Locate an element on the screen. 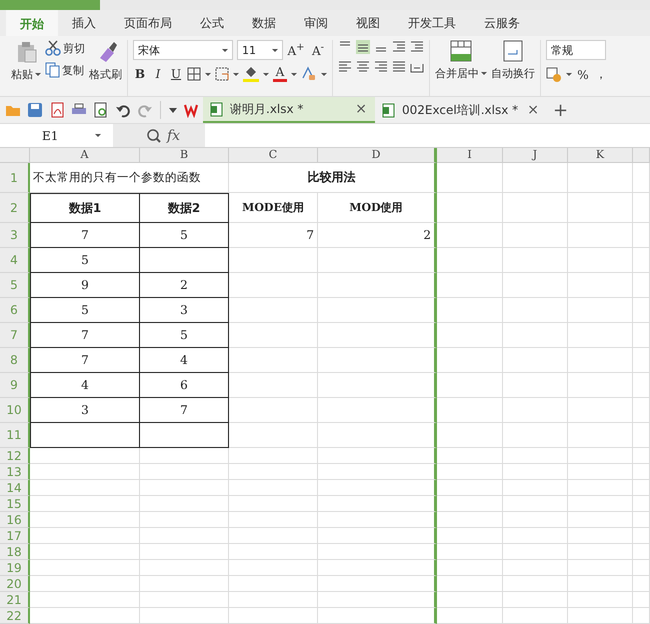 The height and width of the screenshot is (624, 650). pdf-export-icon is located at coordinates (57, 110).